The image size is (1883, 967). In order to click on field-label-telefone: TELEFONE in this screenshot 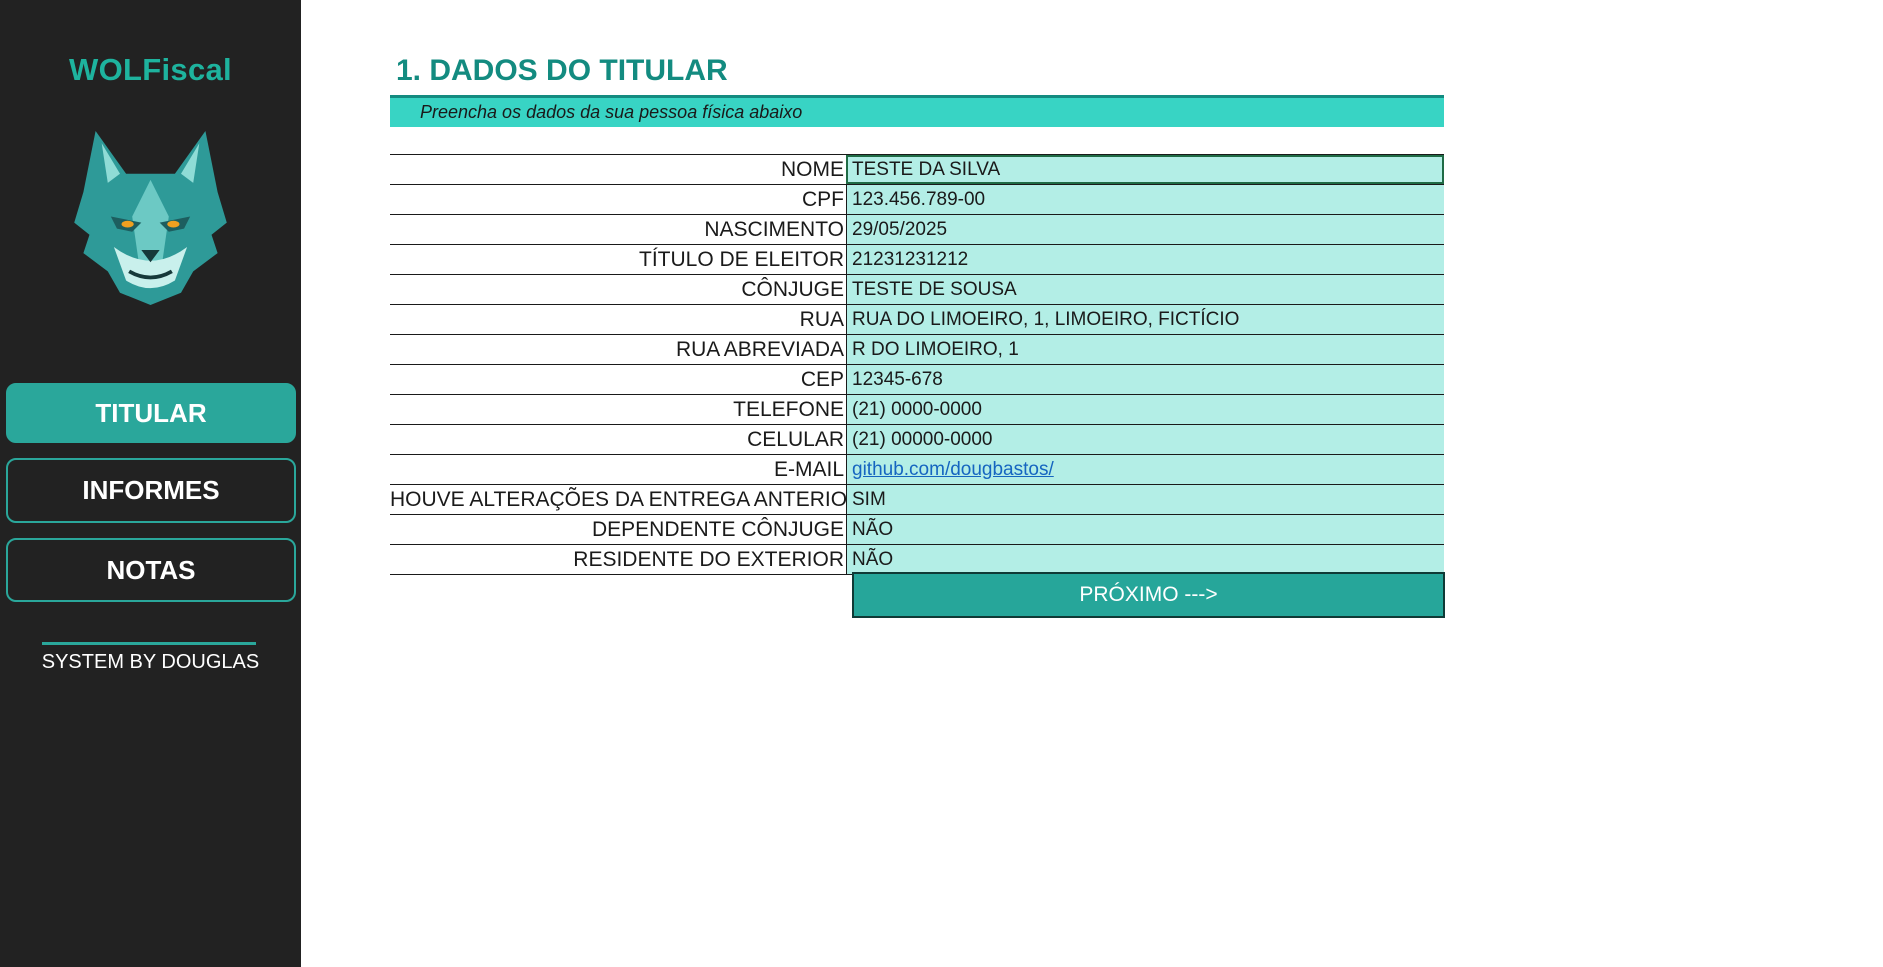, I will do `click(788, 409)`.